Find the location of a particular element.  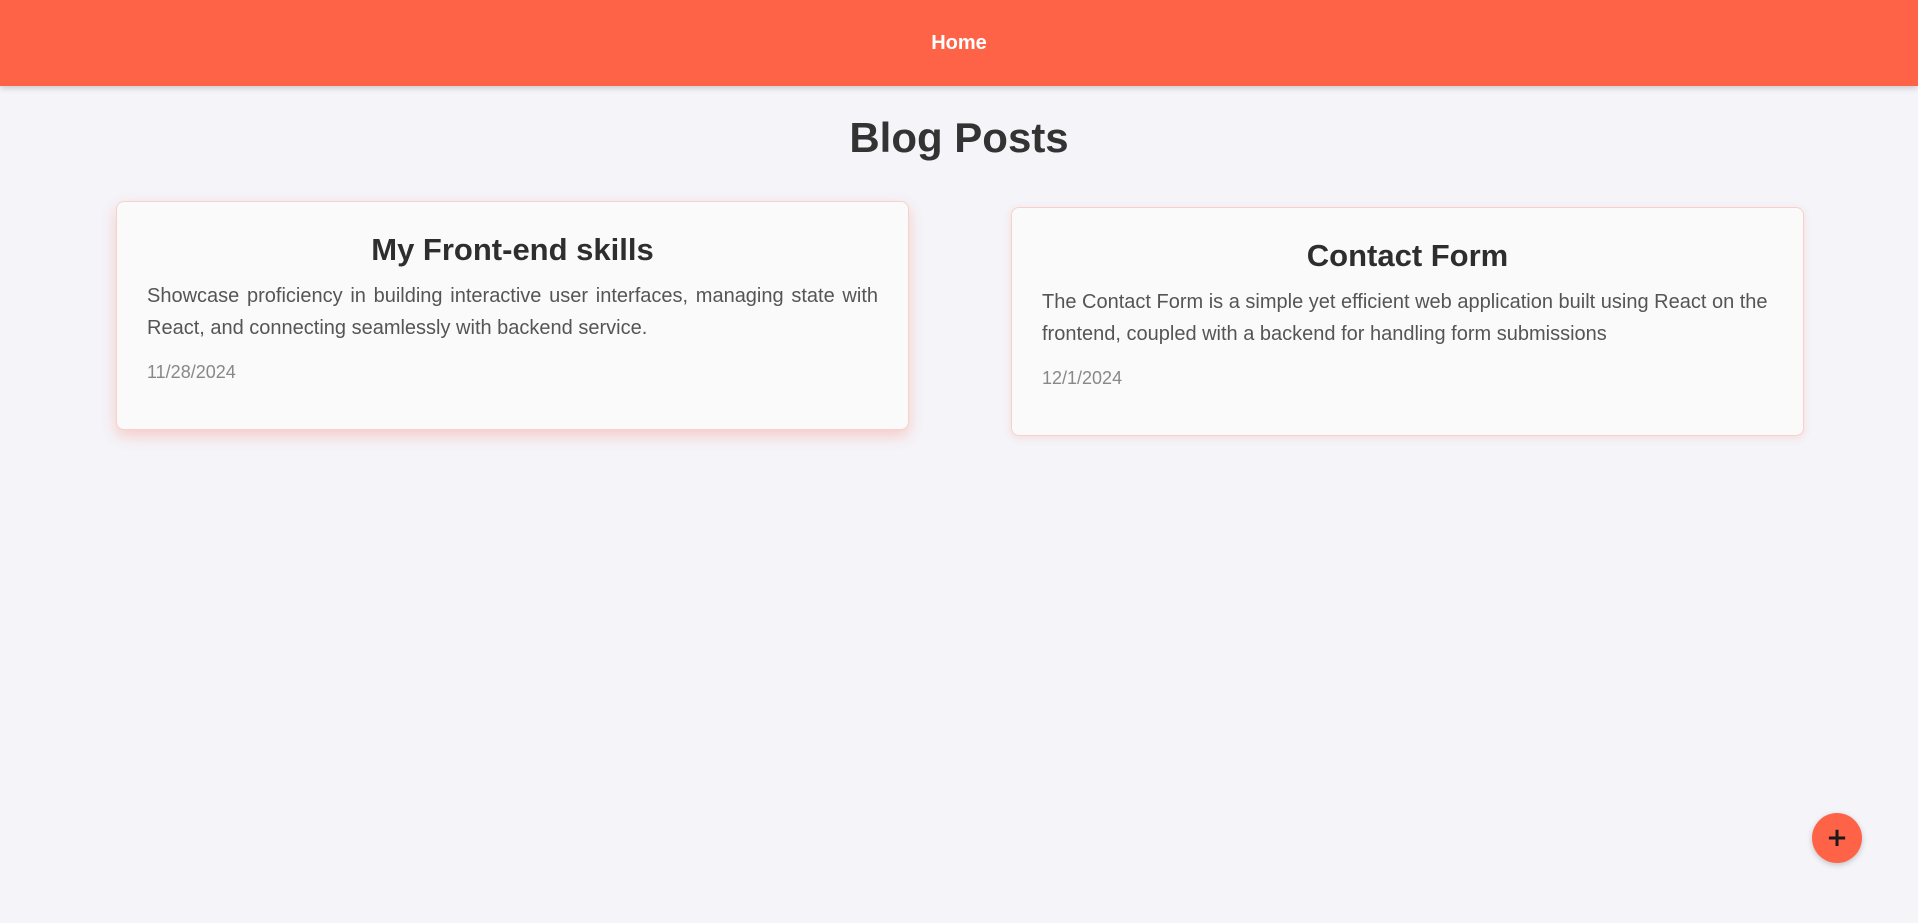

post-title: My Front-end skills is located at coordinates (512, 249).